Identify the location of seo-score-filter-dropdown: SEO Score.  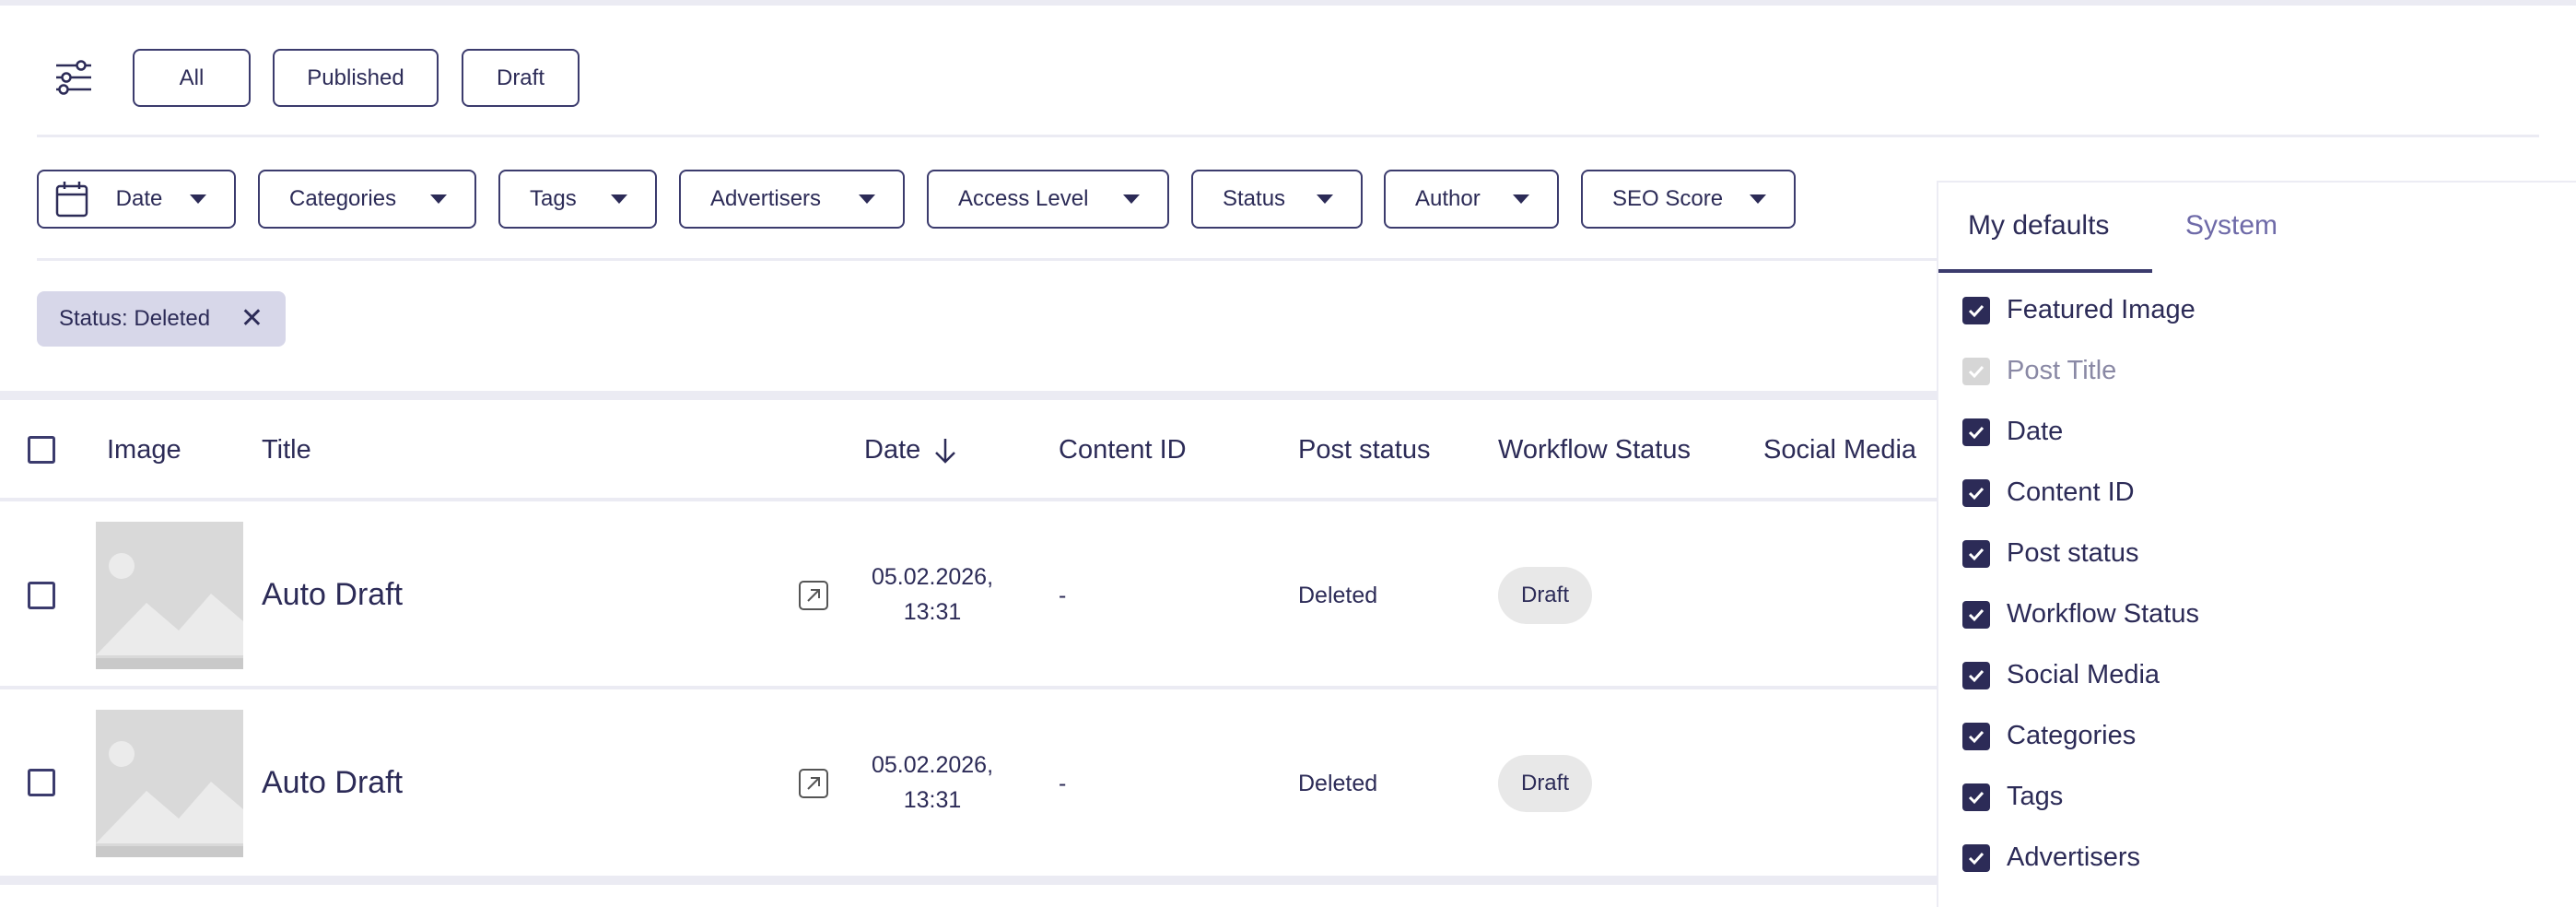
(1688, 199).